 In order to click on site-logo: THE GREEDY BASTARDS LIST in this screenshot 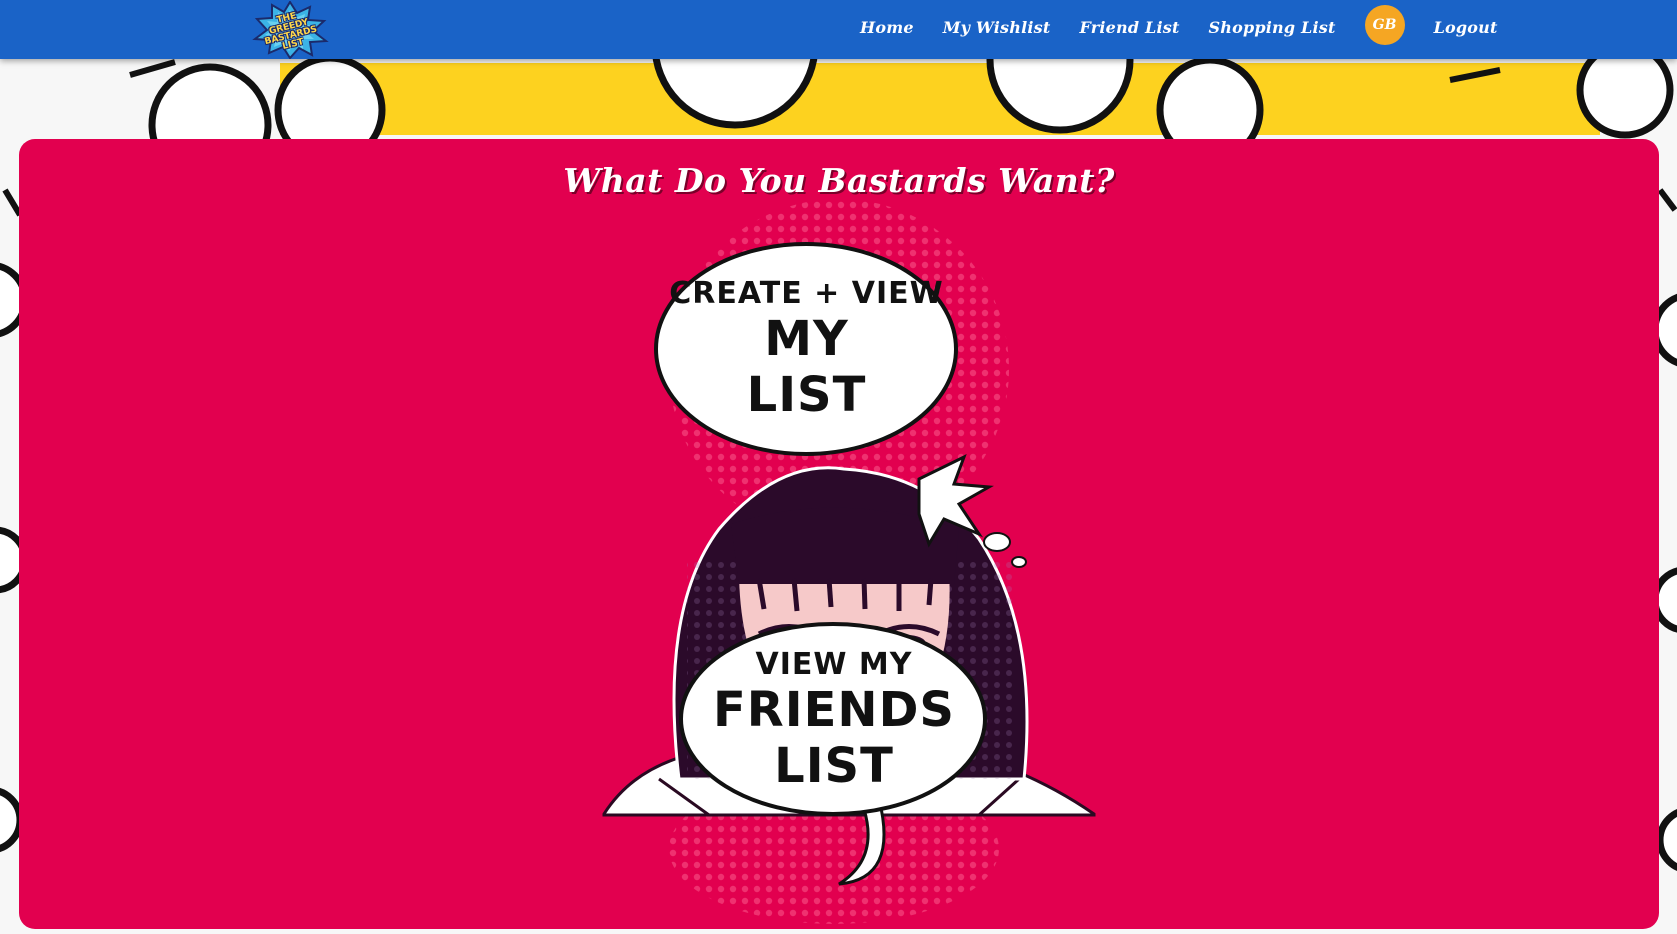, I will do `click(290, 30)`.